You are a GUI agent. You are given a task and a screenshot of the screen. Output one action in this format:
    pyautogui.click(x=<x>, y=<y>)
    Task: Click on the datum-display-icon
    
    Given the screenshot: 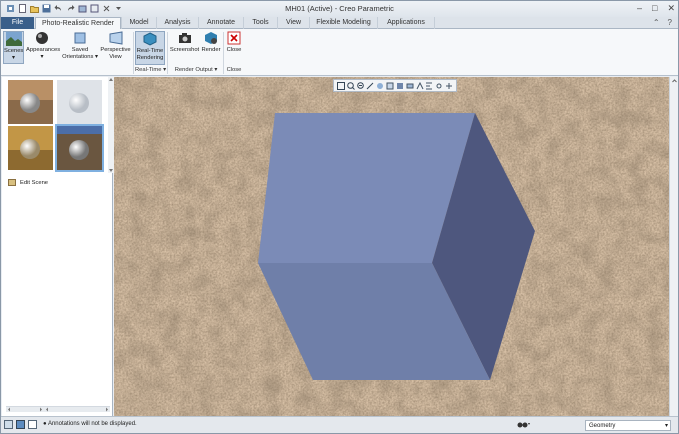 What is the action you would take?
    pyautogui.click(x=420, y=85)
    